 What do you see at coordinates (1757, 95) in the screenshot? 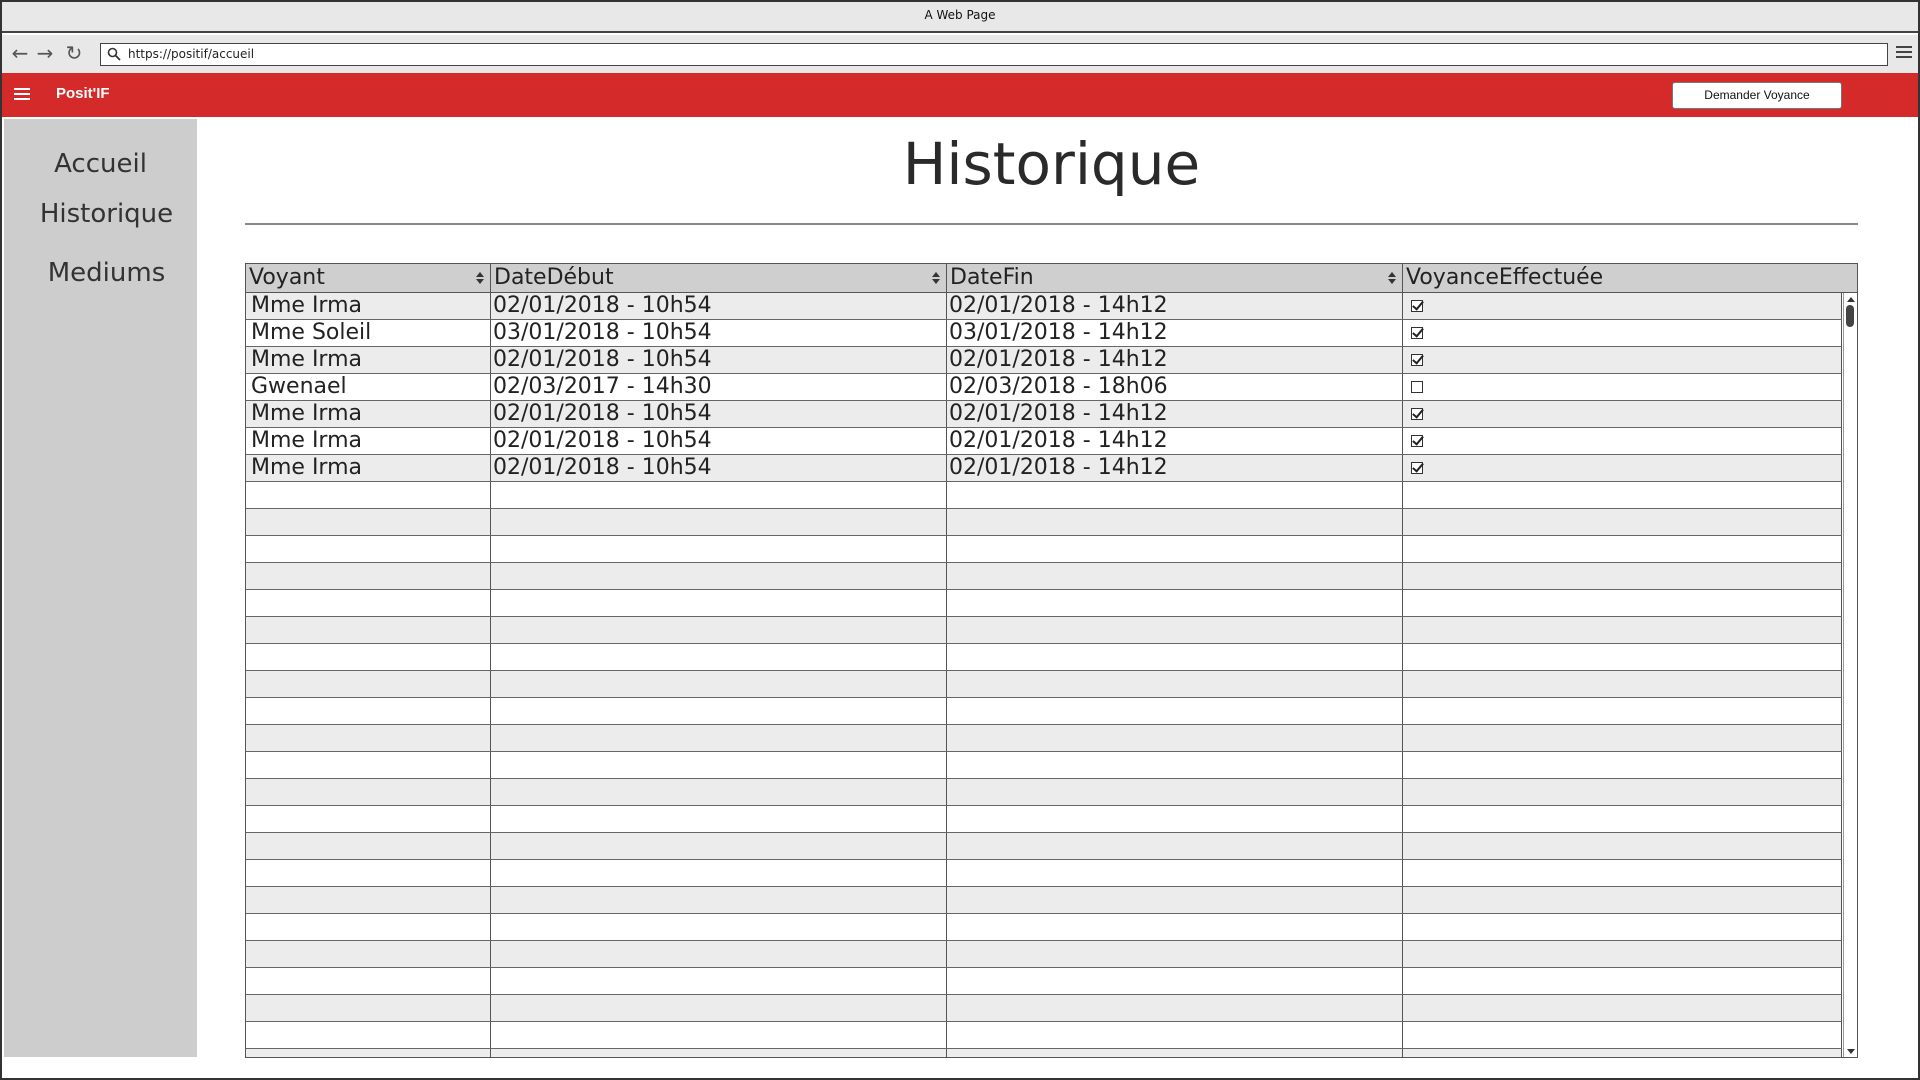
I see `request-voyance-button: Demander Voyance` at bounding box center [1757, 95].